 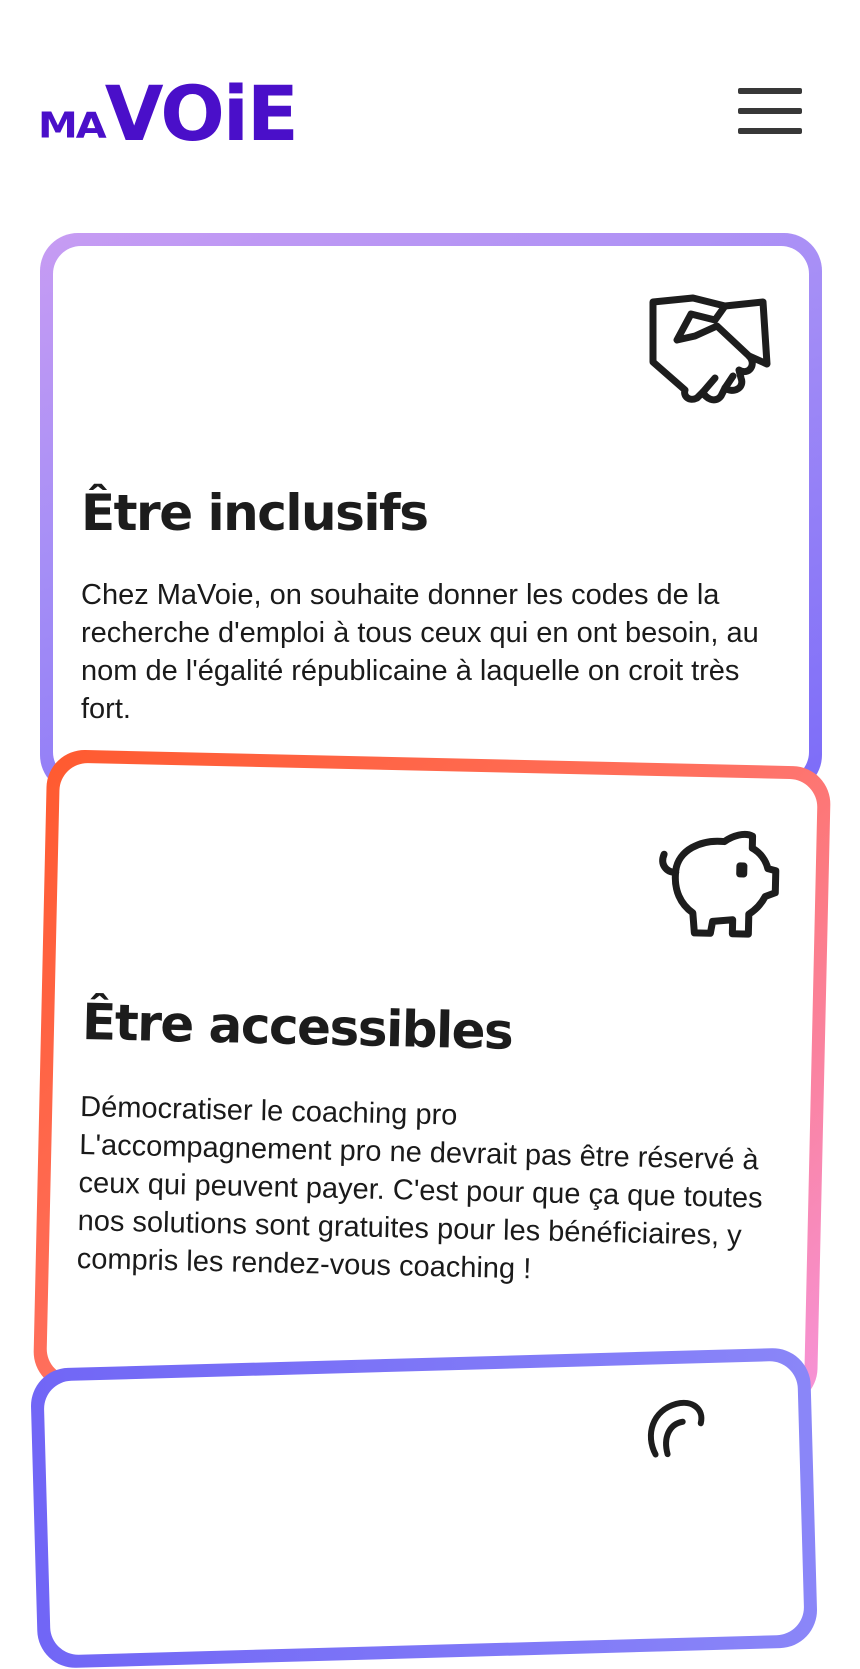 I want to click on card-title: Être inclusifs, so click(x=255, y=513).